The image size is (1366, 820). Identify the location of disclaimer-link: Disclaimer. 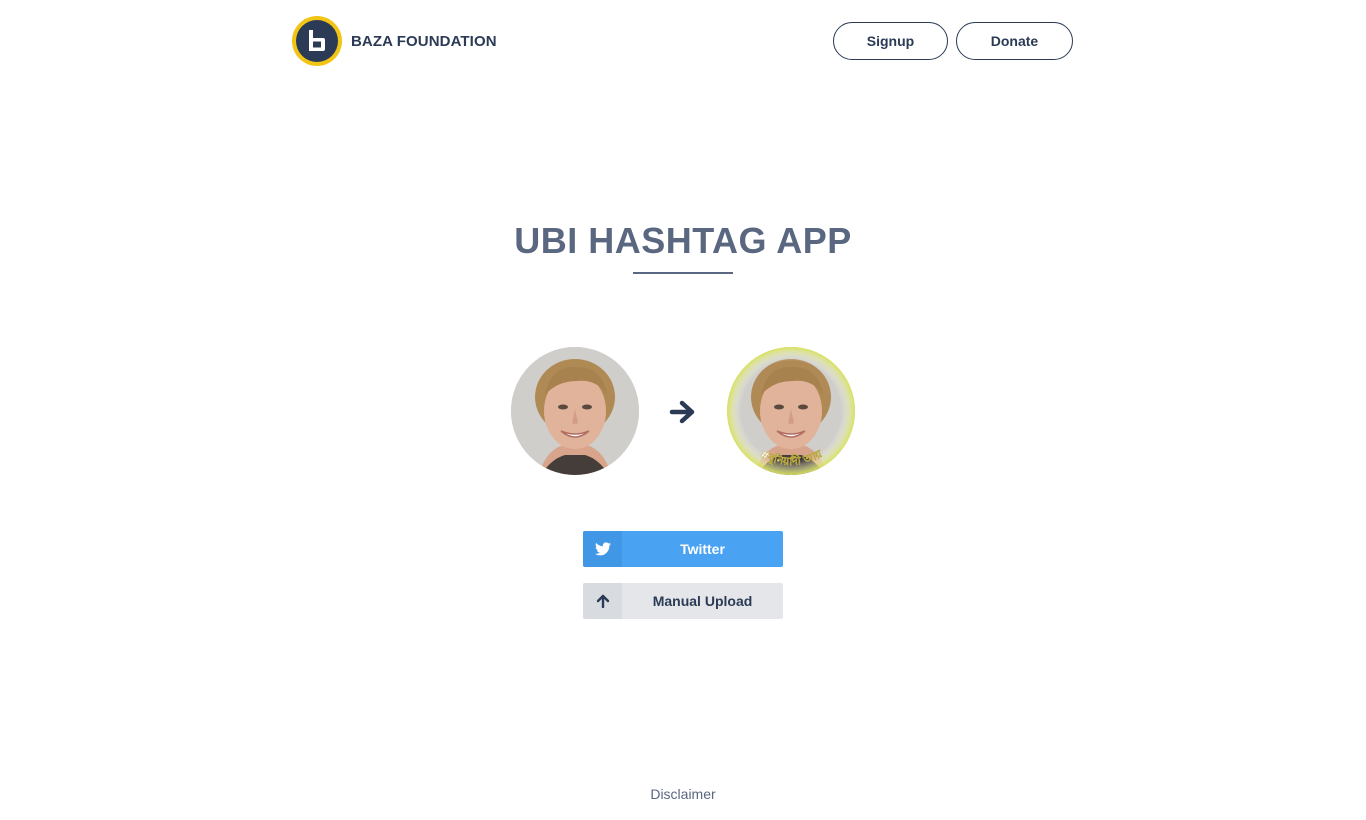
(683, 794).